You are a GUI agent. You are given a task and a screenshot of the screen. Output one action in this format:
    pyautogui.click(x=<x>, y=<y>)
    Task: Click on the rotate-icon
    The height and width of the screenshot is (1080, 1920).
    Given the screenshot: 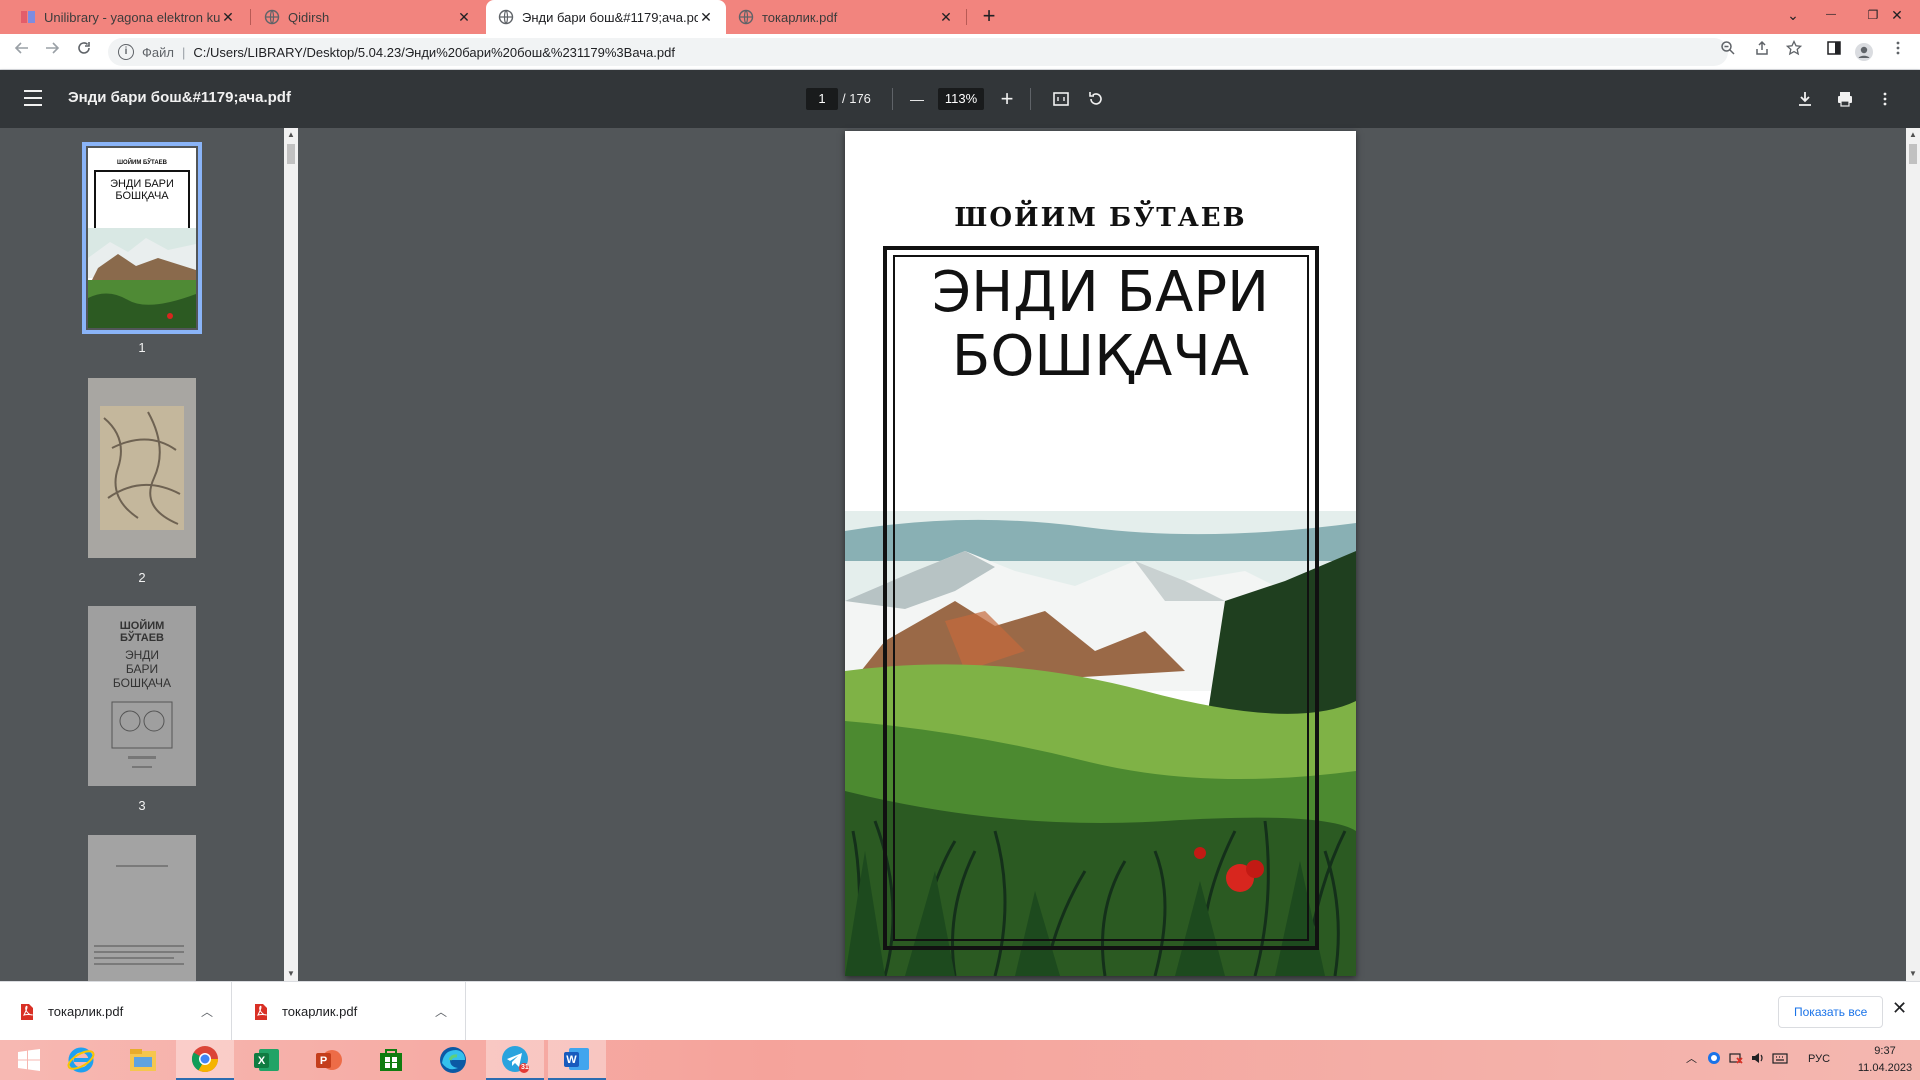 What is the action you would take?
    pyautogui.click(x=1096, y=99)
    